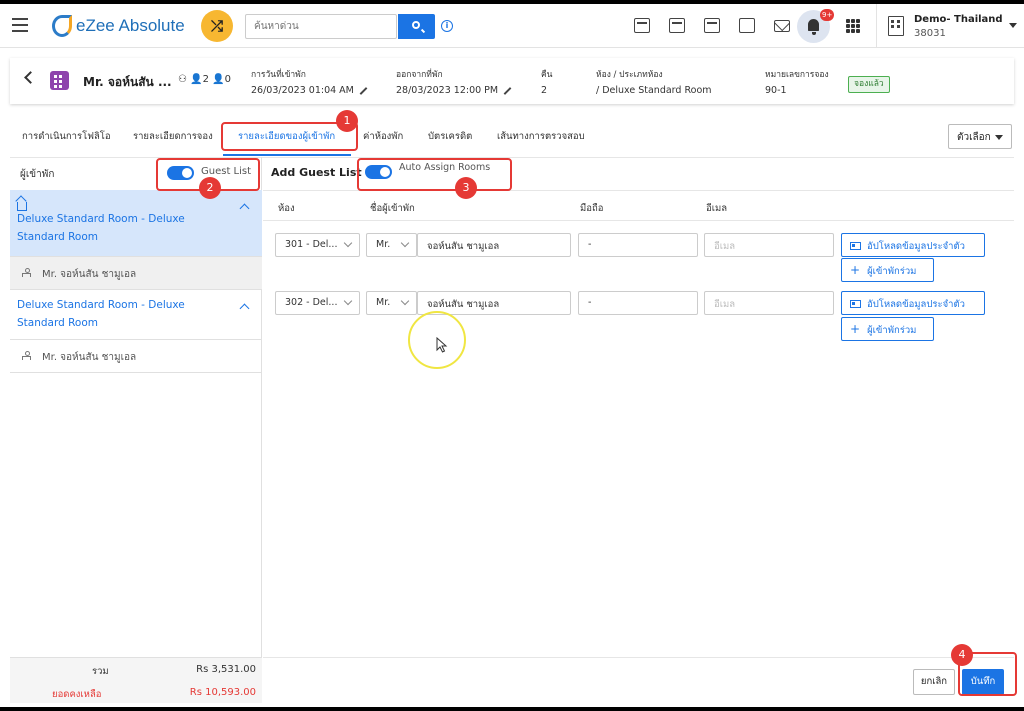 This screenshot has height=711, width=1024. What do you see at coordinates (100, 671) in the screenshot?
I see `total-label: รวม` at bounding box center [100, 671].